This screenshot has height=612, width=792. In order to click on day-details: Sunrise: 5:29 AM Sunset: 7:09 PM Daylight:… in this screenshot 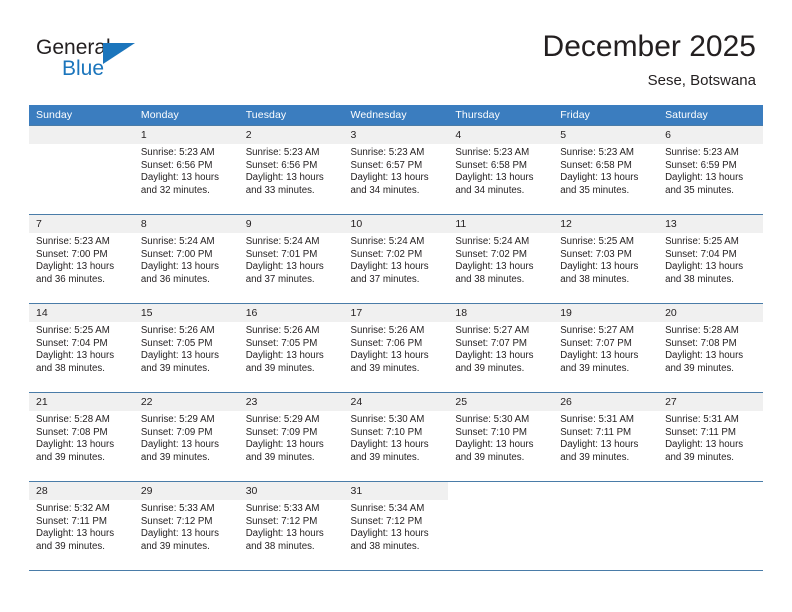, I will do `click(291, 437)`.